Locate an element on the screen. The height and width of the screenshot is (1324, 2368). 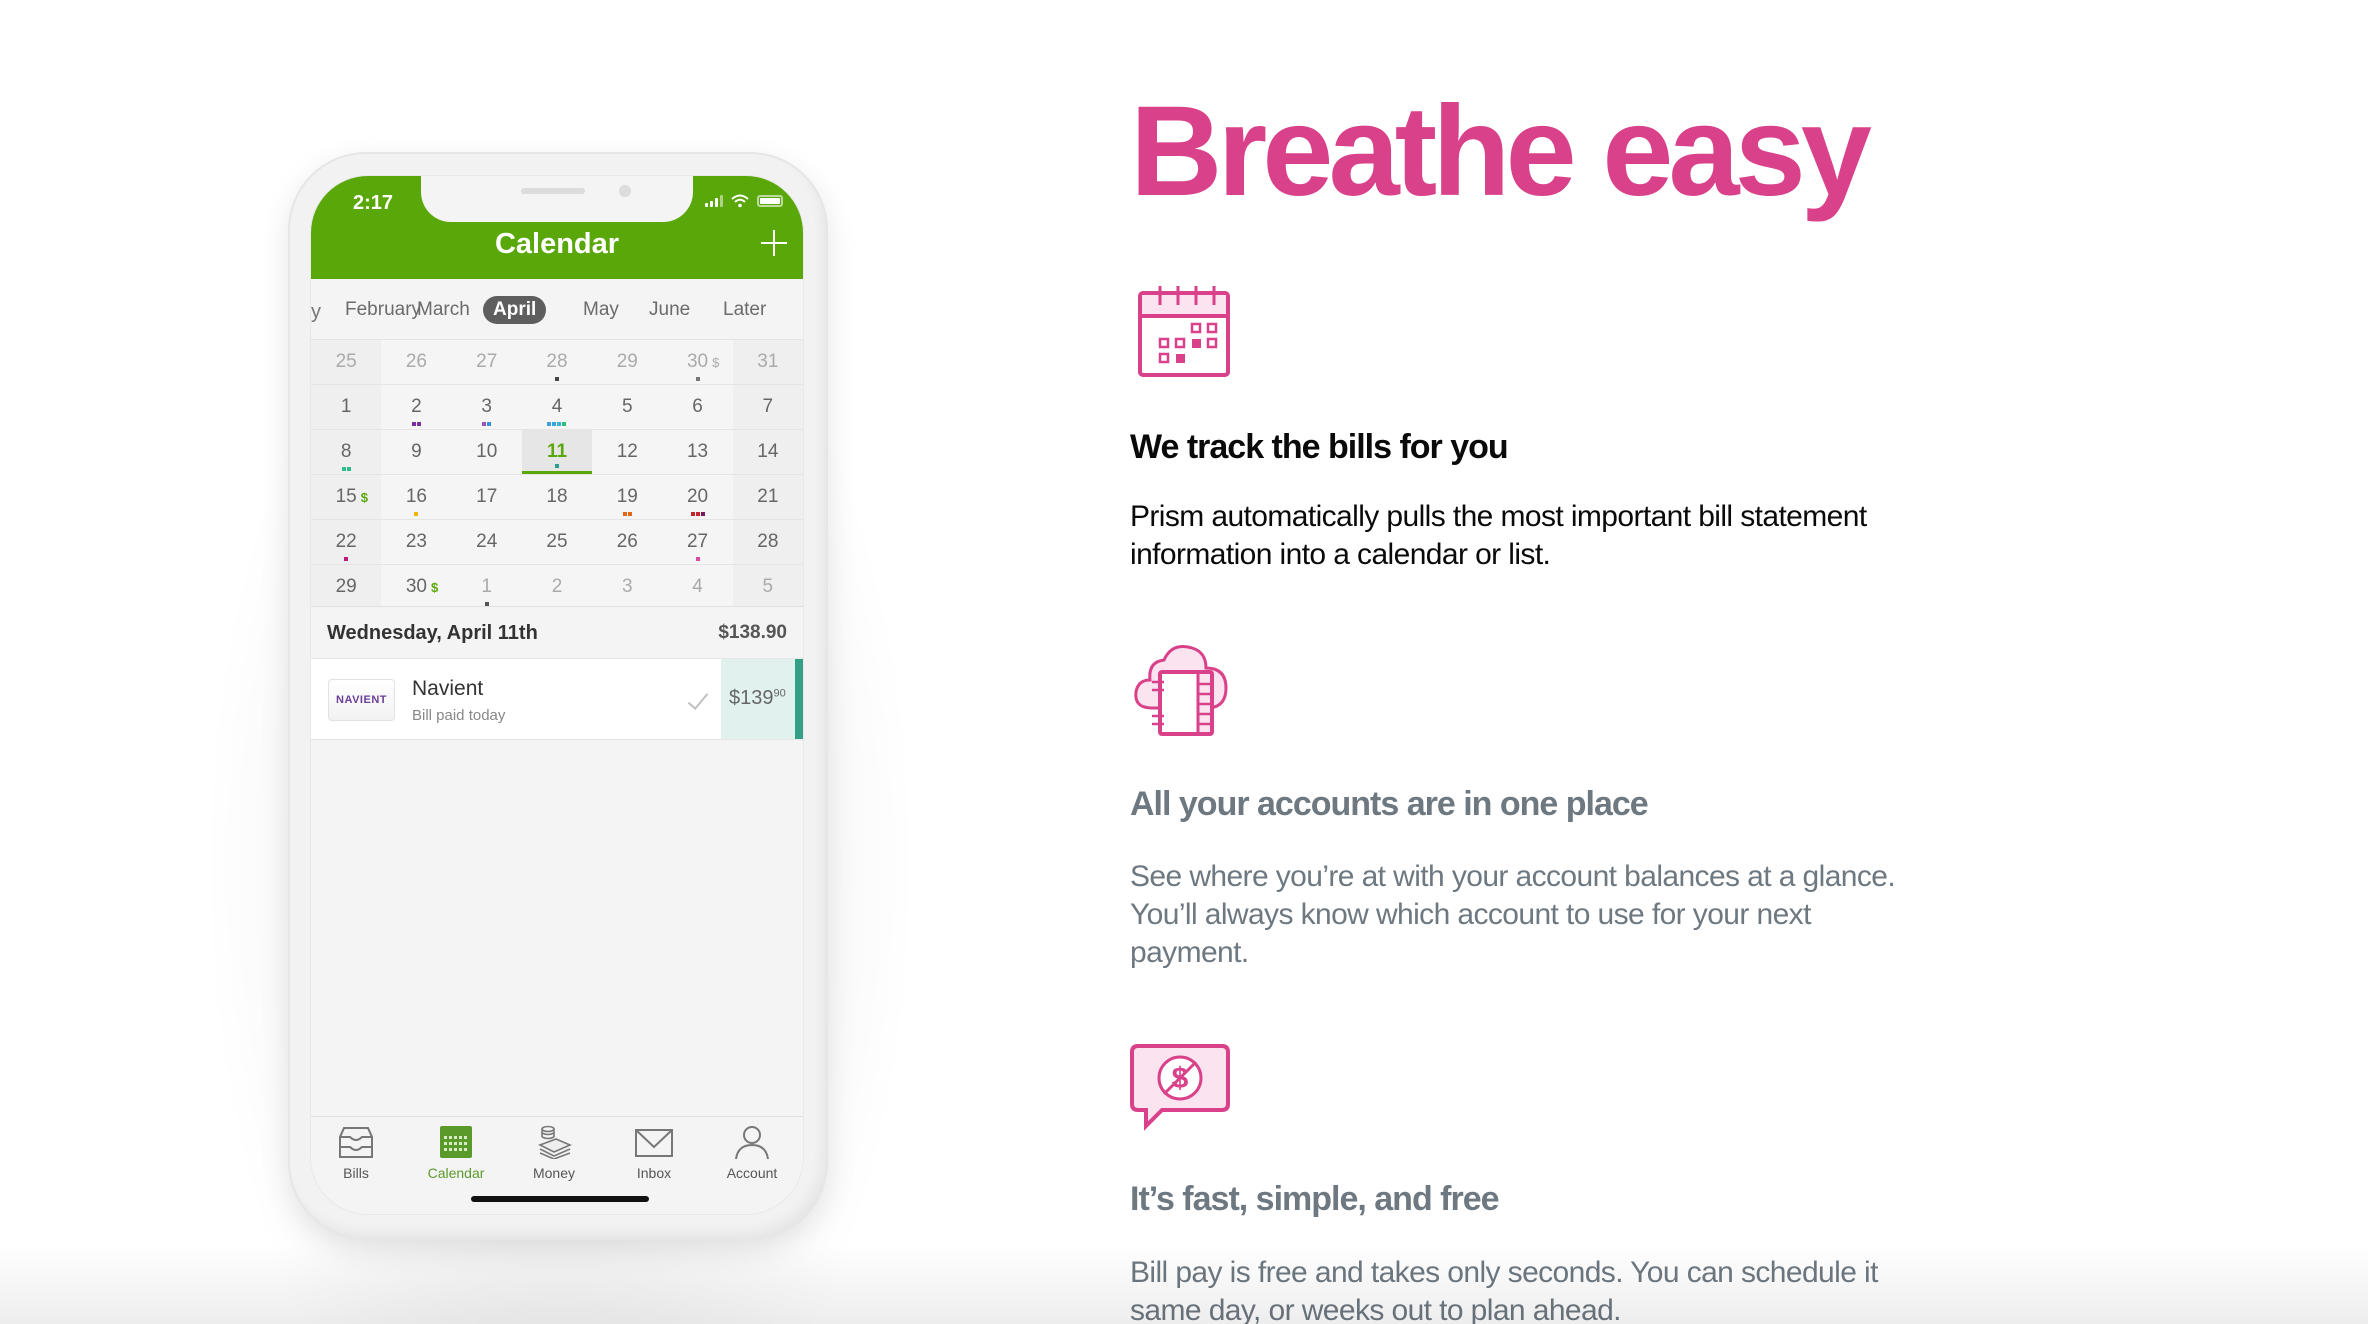
calendar-week: 22 23 24 25 26 27 28 is located at coordinates (557, 541).